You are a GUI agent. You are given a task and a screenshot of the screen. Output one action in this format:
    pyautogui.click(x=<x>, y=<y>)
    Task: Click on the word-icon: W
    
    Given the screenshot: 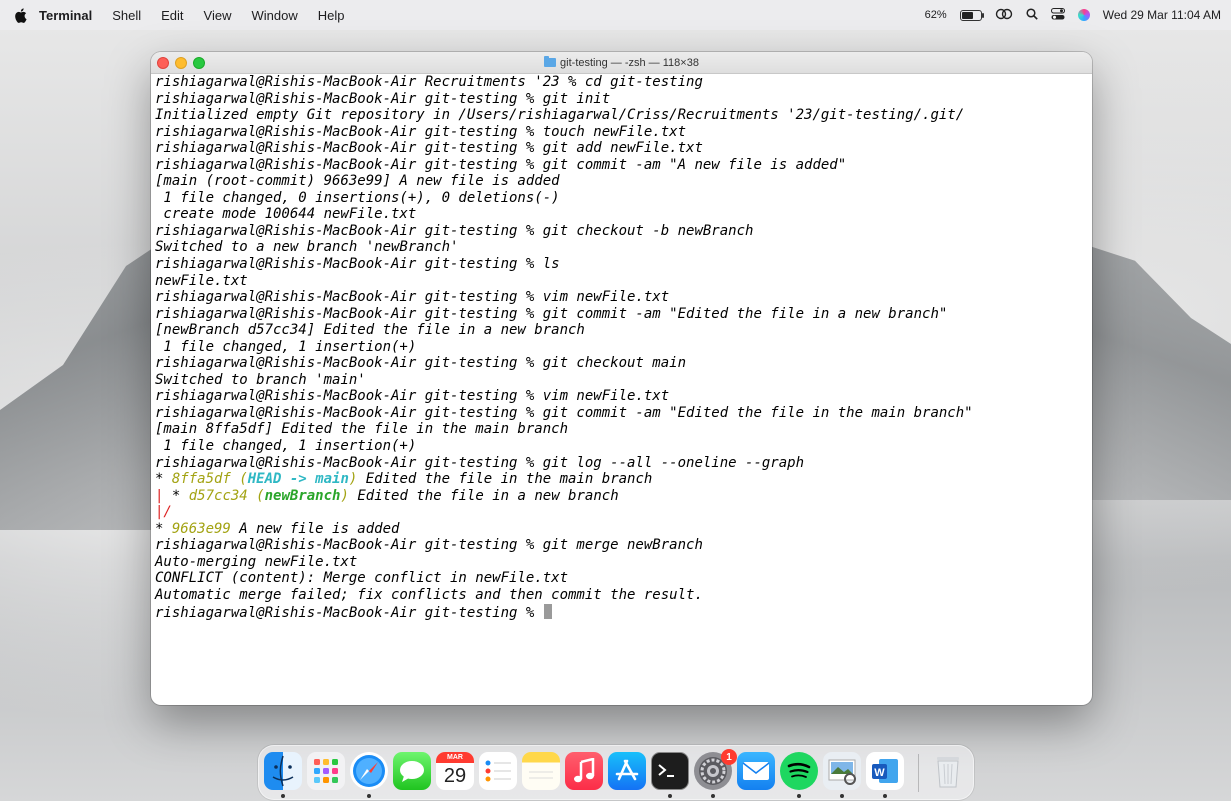 What is the action you would take?
    pyautogui.click(x=885, y=771)
    